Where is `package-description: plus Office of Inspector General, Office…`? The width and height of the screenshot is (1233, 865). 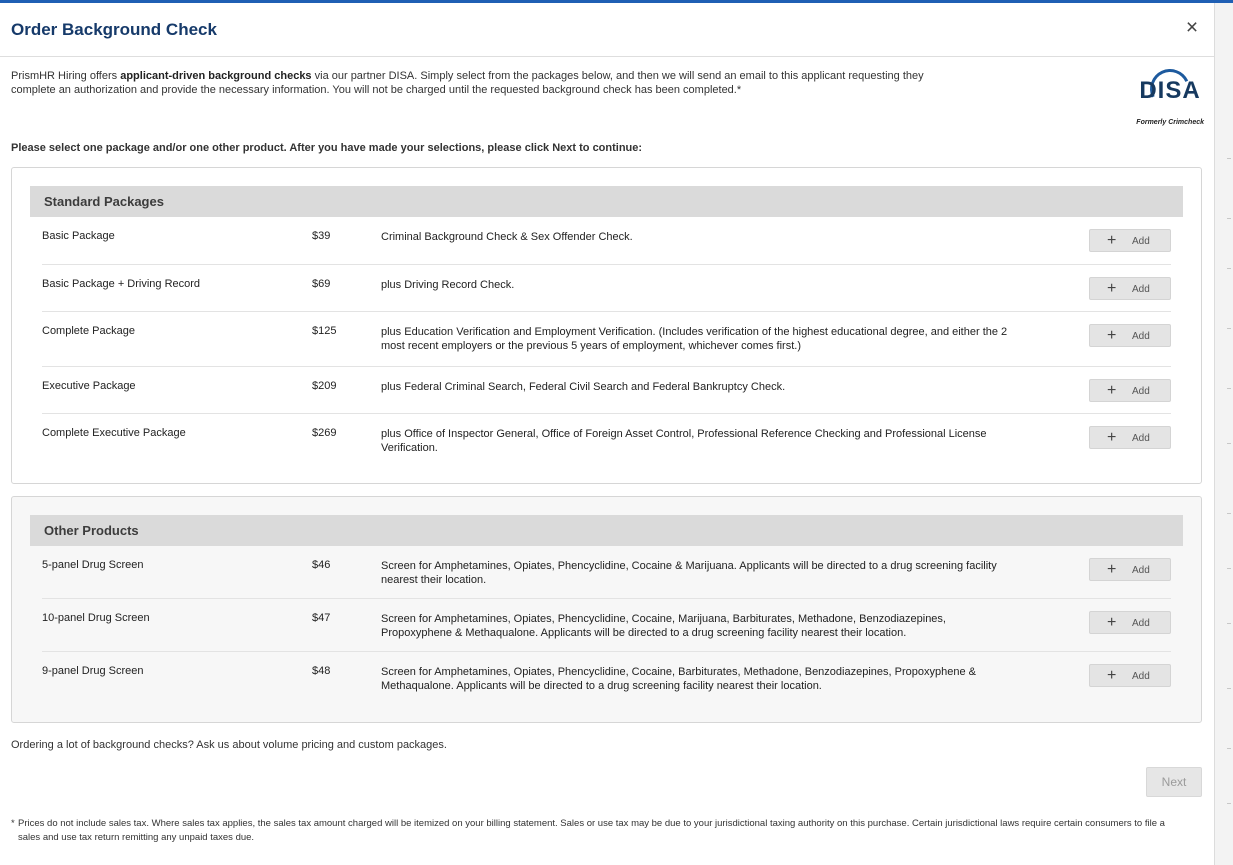
package-description: plus Office of Inspector General, Office… is located at coordinates (684, 441).